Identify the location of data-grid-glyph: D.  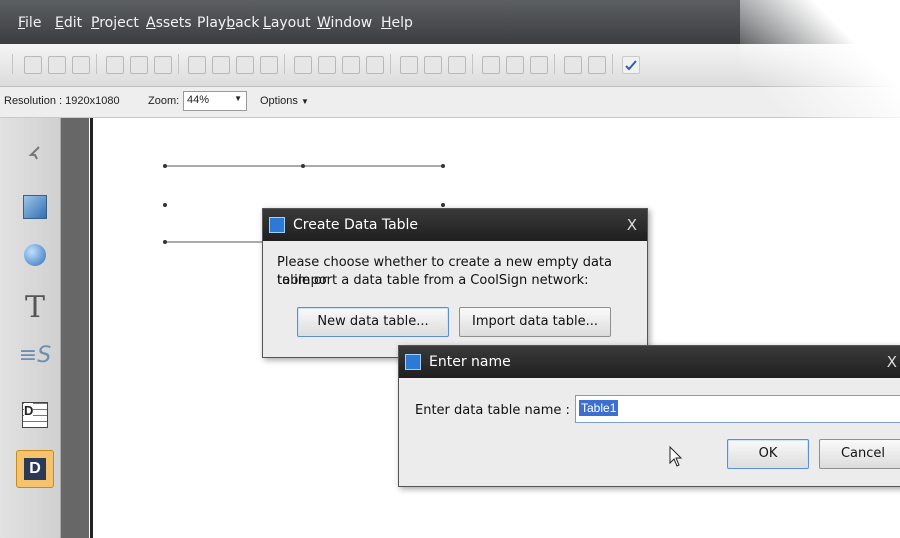
(29, 410).